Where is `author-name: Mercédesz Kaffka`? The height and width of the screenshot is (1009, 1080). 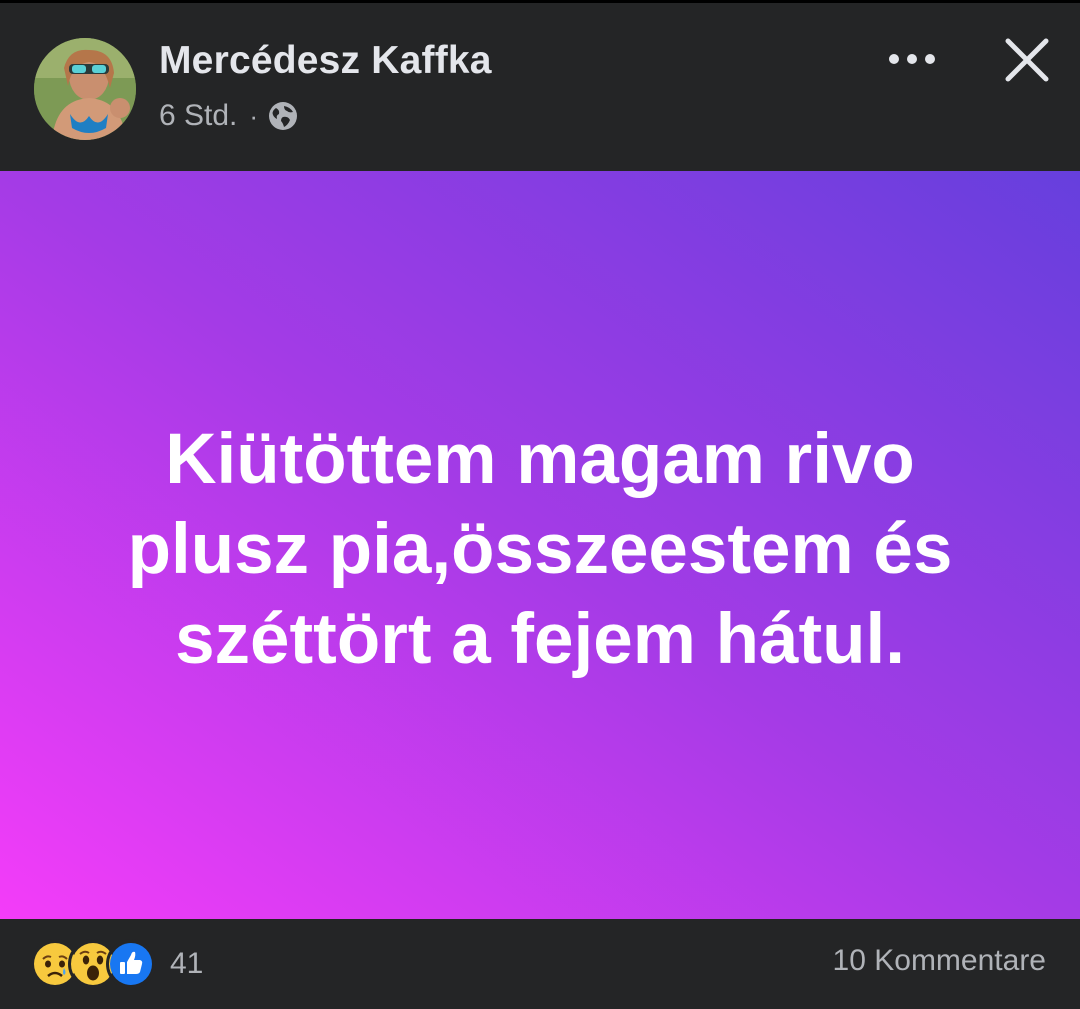 author-name: Mercédesz Kaffka is located at coordinates (325, 61).